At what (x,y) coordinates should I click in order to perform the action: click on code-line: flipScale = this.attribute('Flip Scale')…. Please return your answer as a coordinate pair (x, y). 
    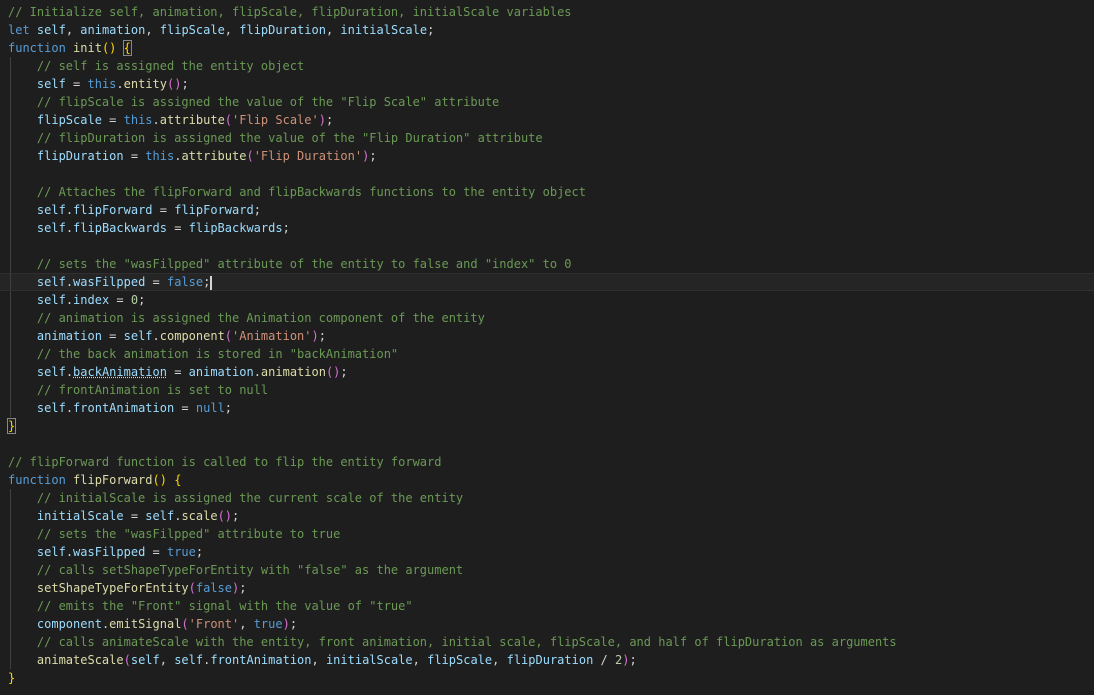
    Looking at the image, I should click on (547, 120).